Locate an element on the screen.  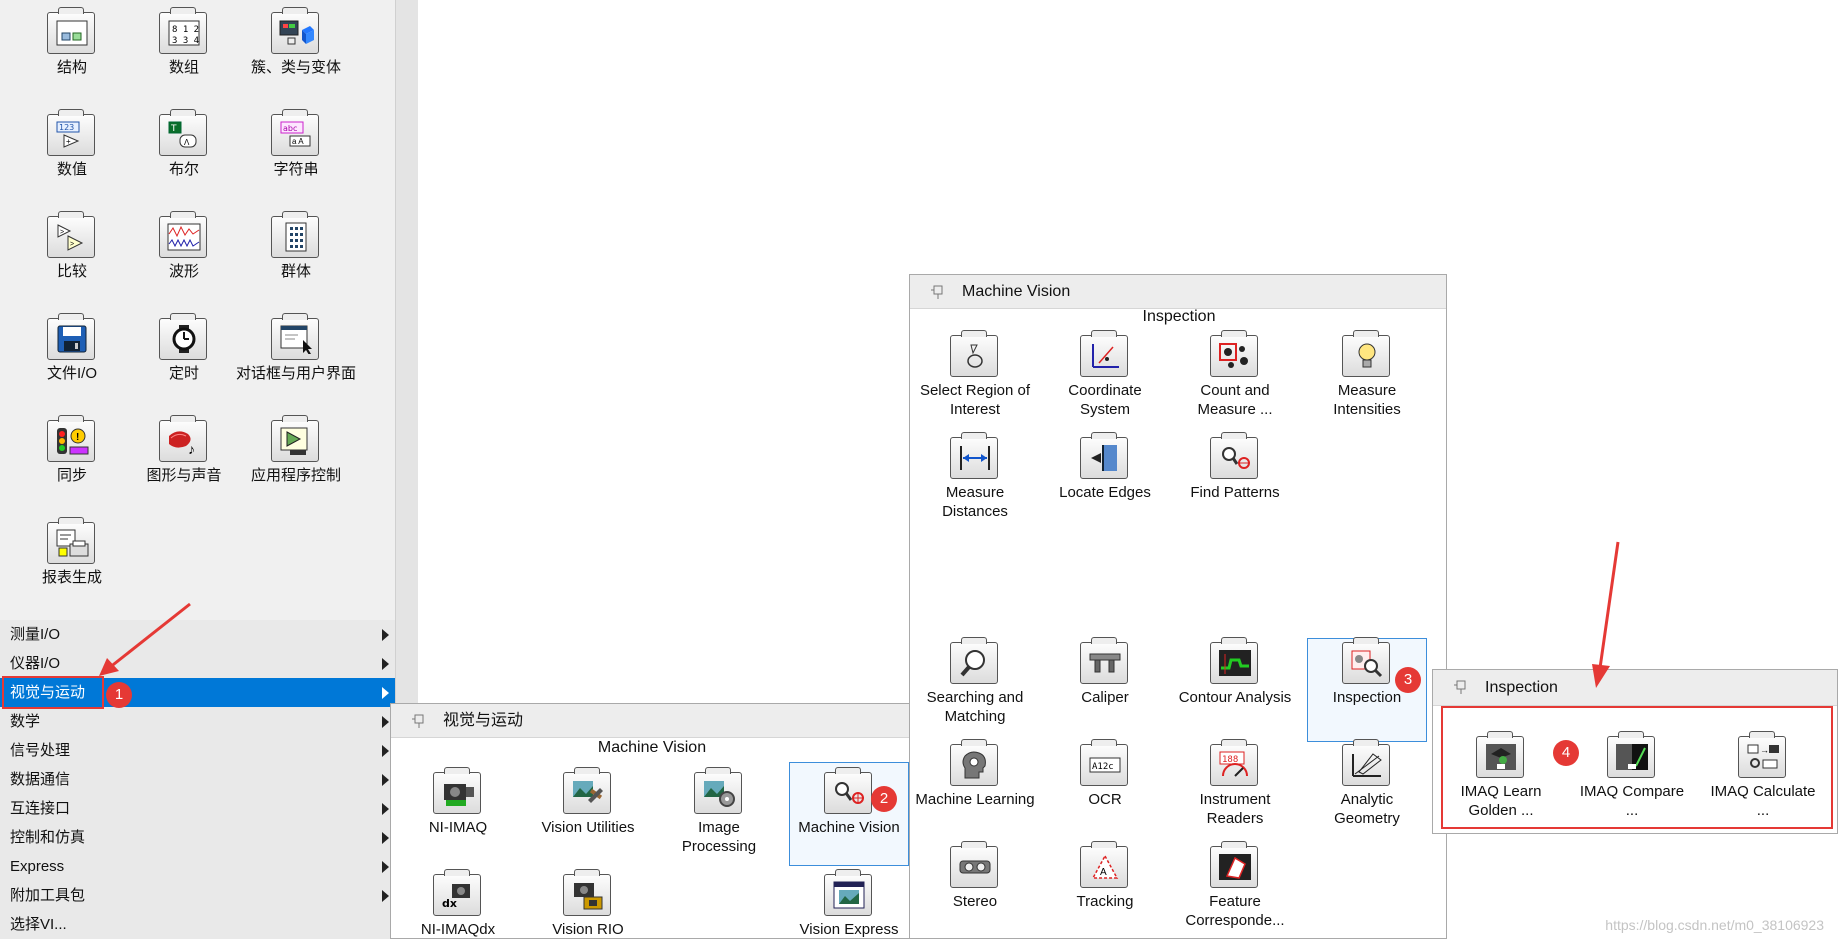
palette-tile-string: abc a A 字符串 is located at coordinates (296, 144).